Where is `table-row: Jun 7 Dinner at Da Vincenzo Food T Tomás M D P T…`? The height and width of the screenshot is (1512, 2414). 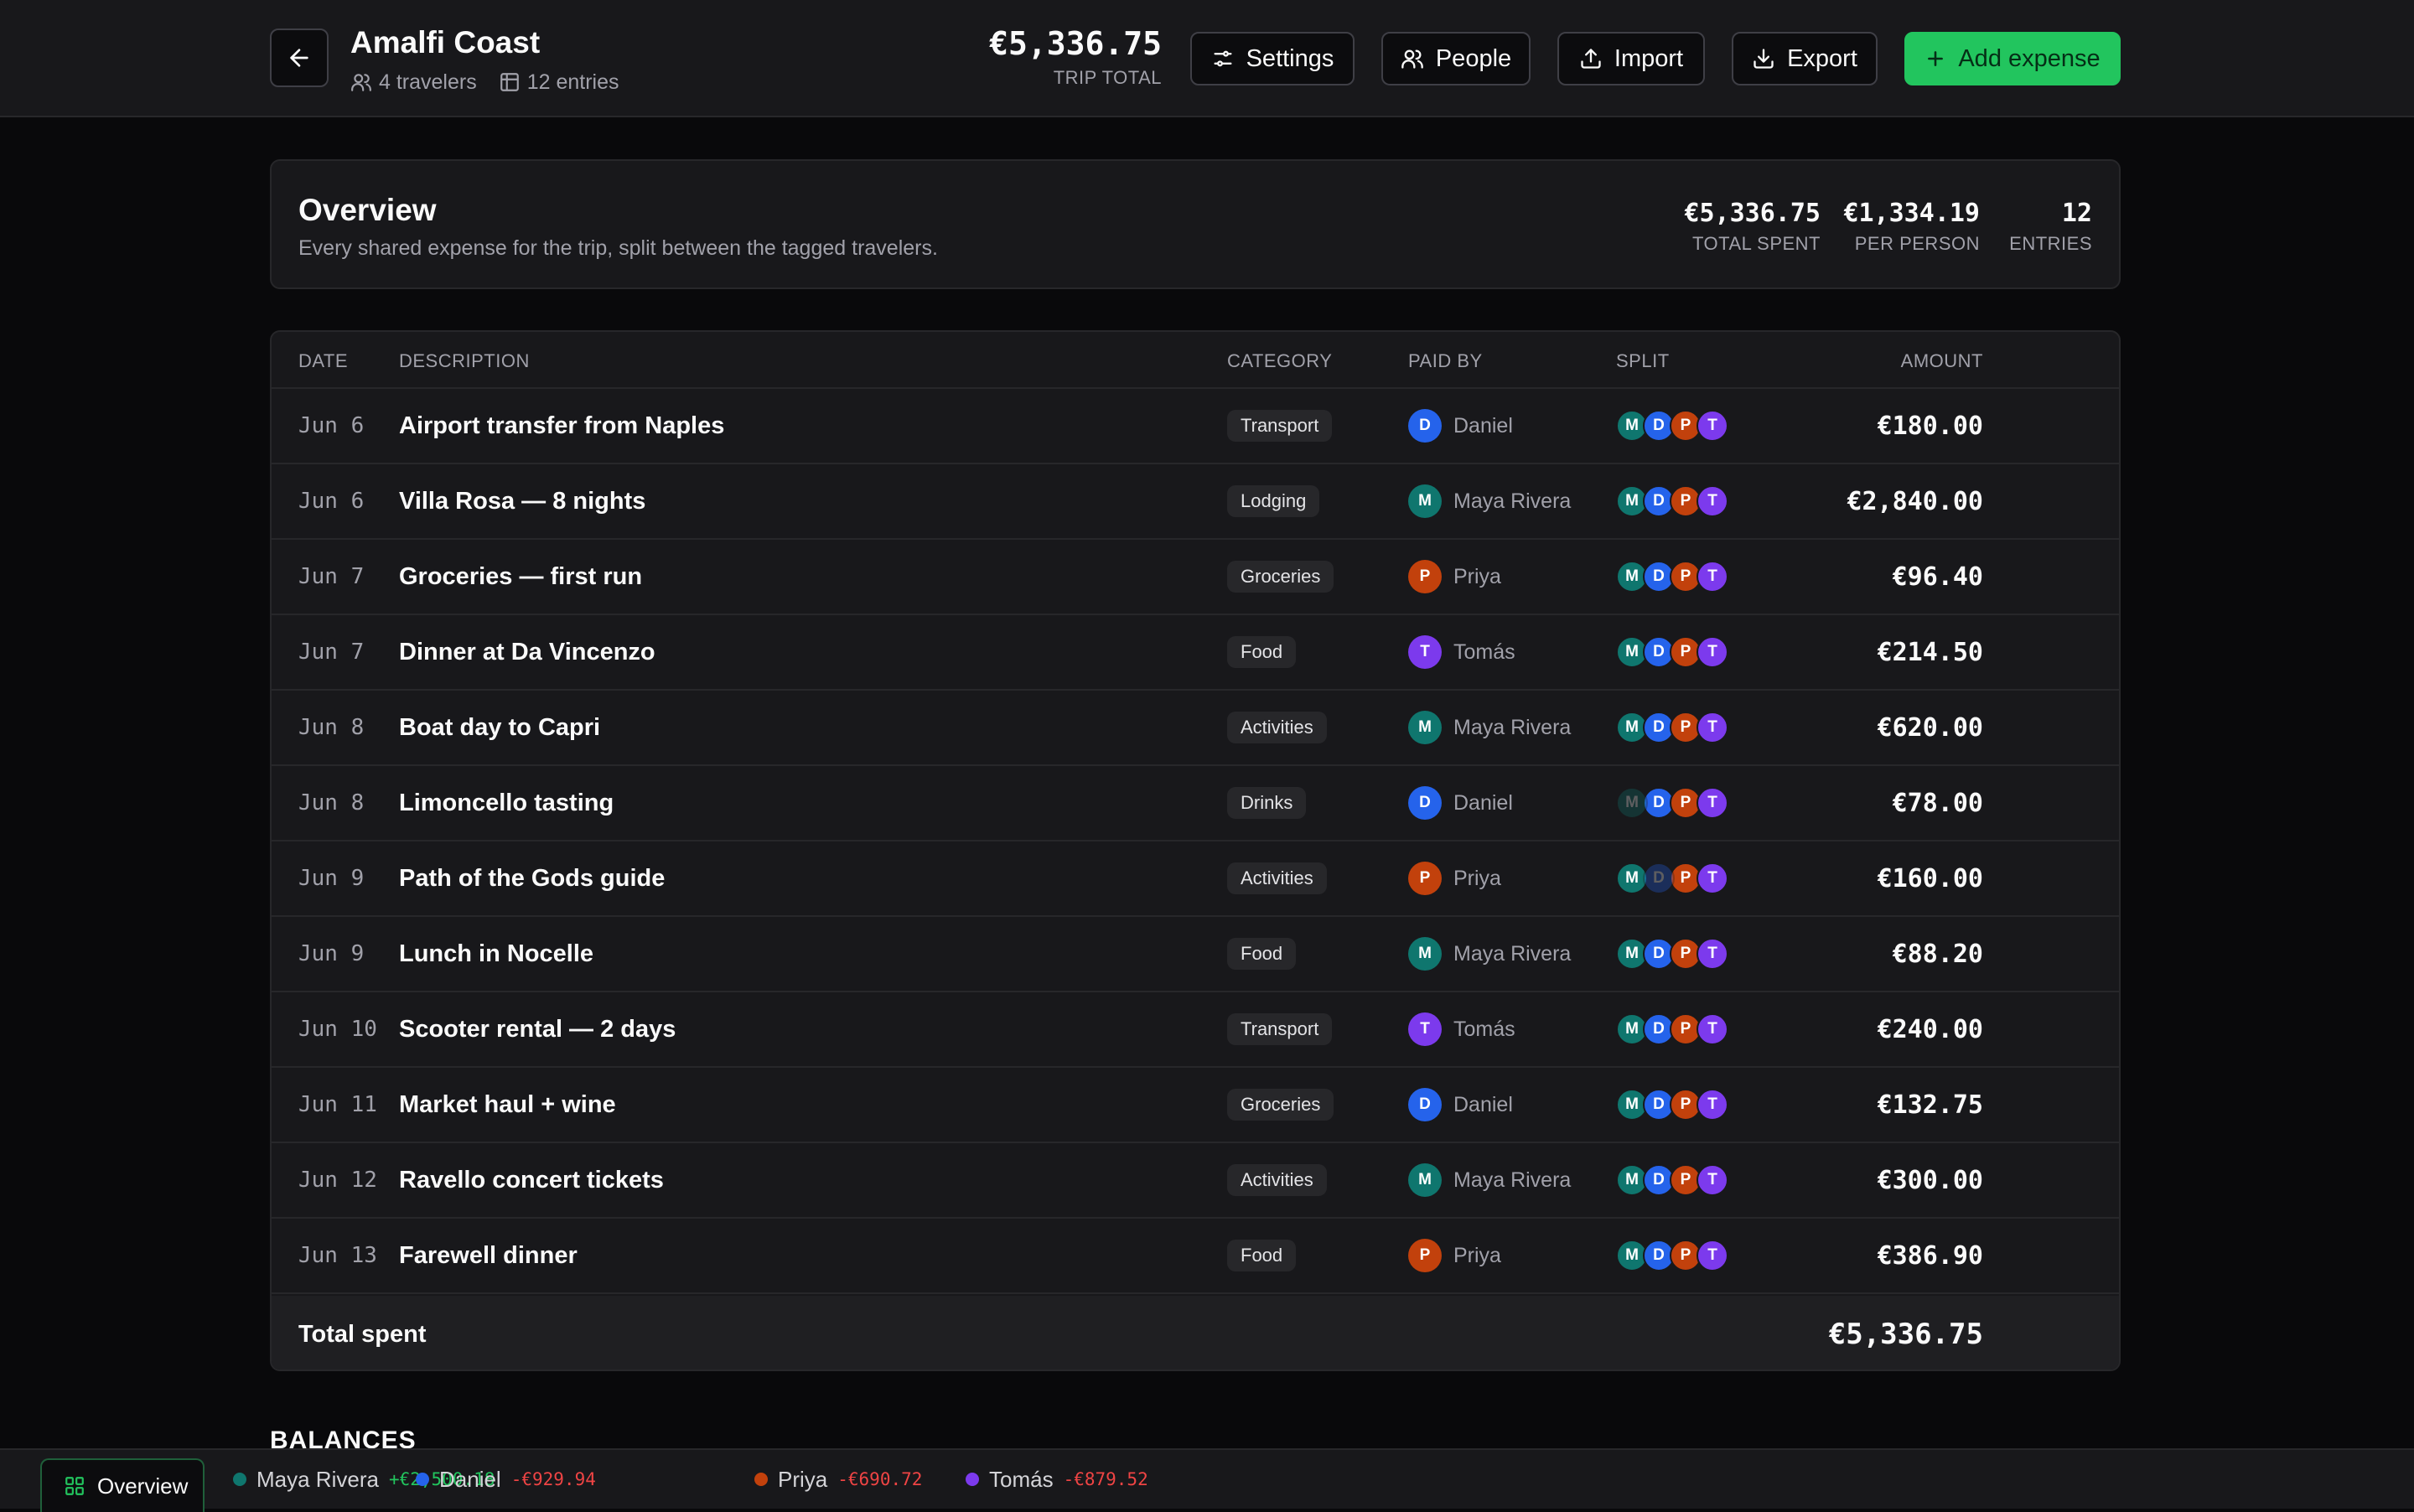
table-row: Jun 7 Dinner at Da Vincenzo Food T Tomás M D P T… is located at coordinates (1196, 653).